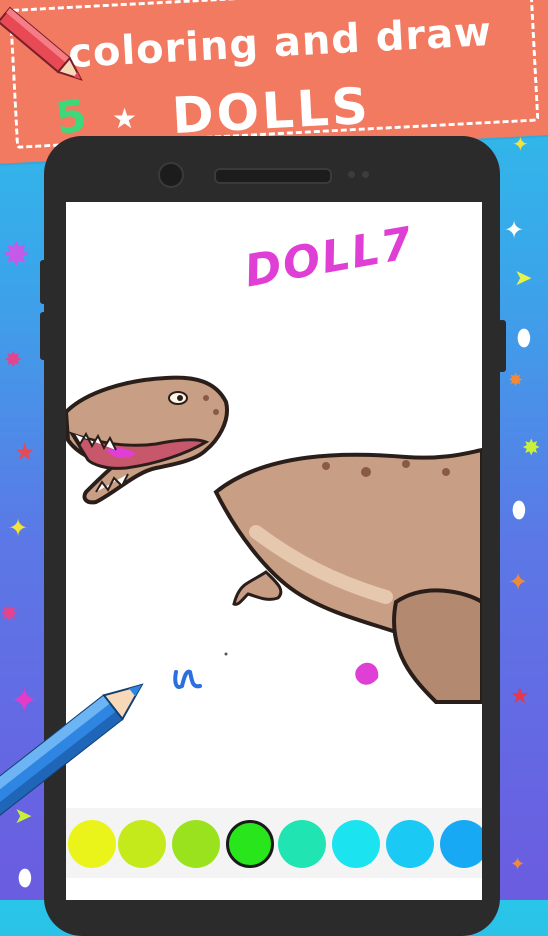  Describe the element at coordinates (271, 111) in the screenshot. I see `title-line-2: DOLLS` at that location.